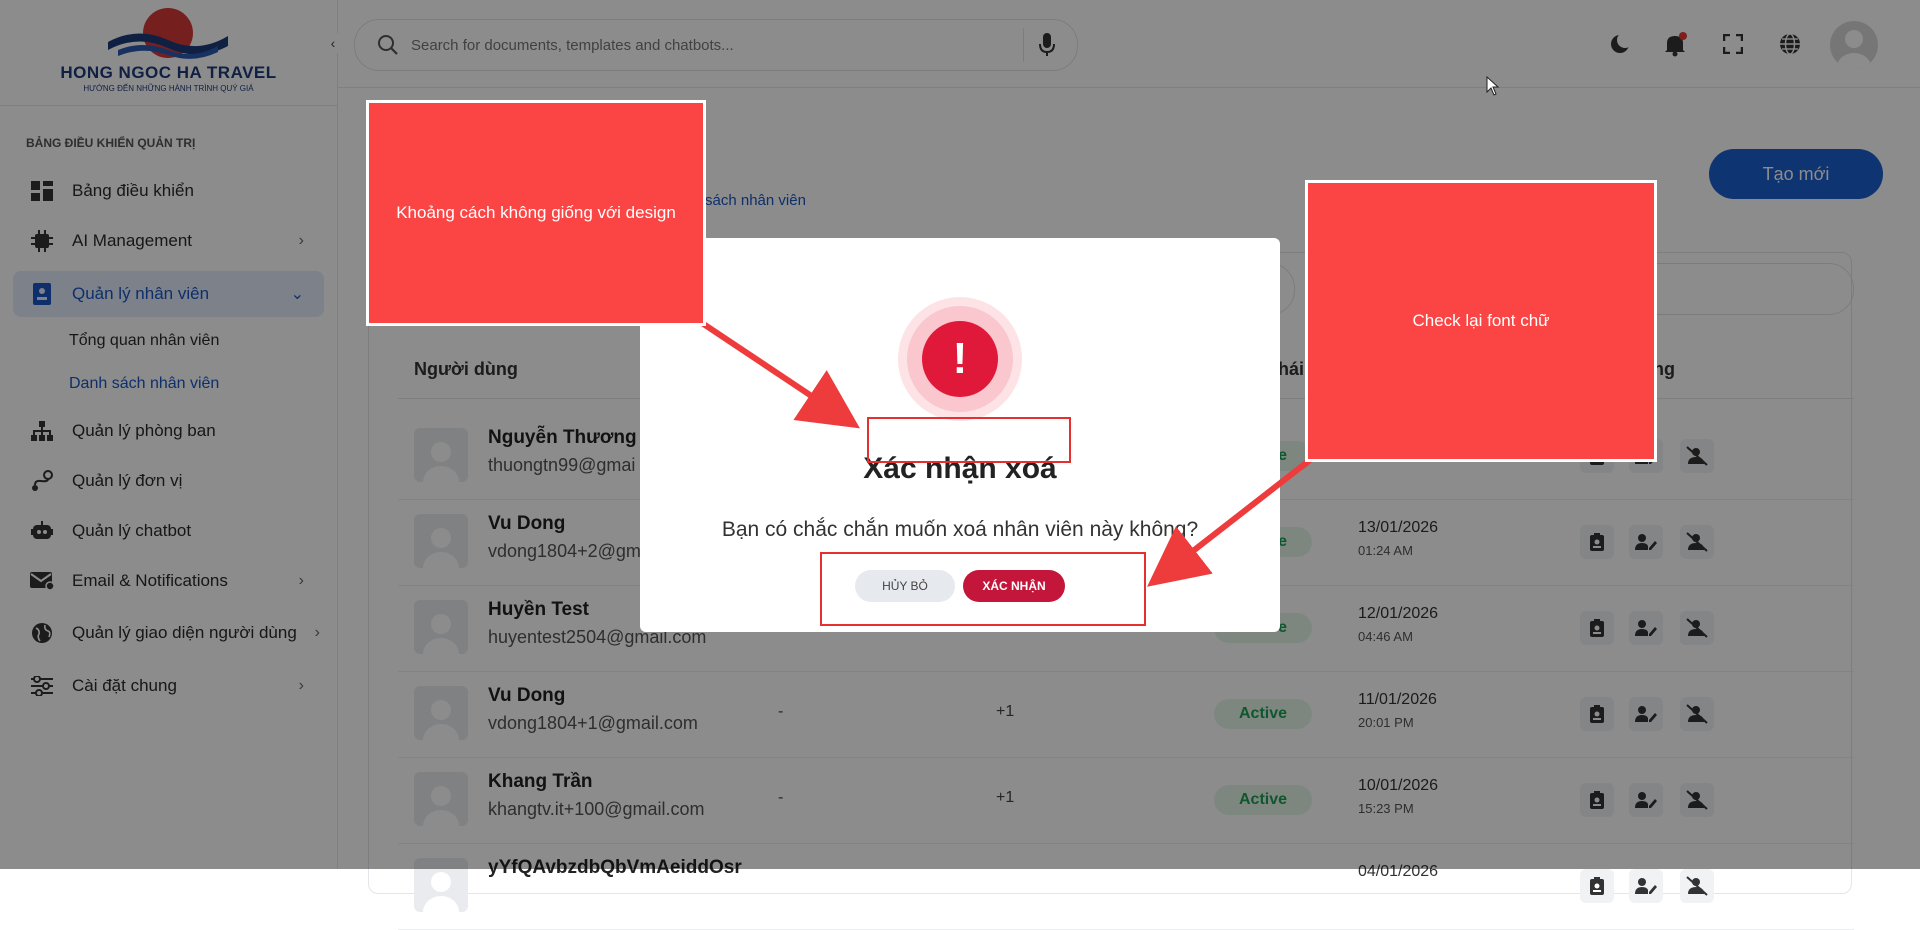  Describe the element at coordinates (1646, 886) in the screenshot. I see `edit-user-icon` at that location.